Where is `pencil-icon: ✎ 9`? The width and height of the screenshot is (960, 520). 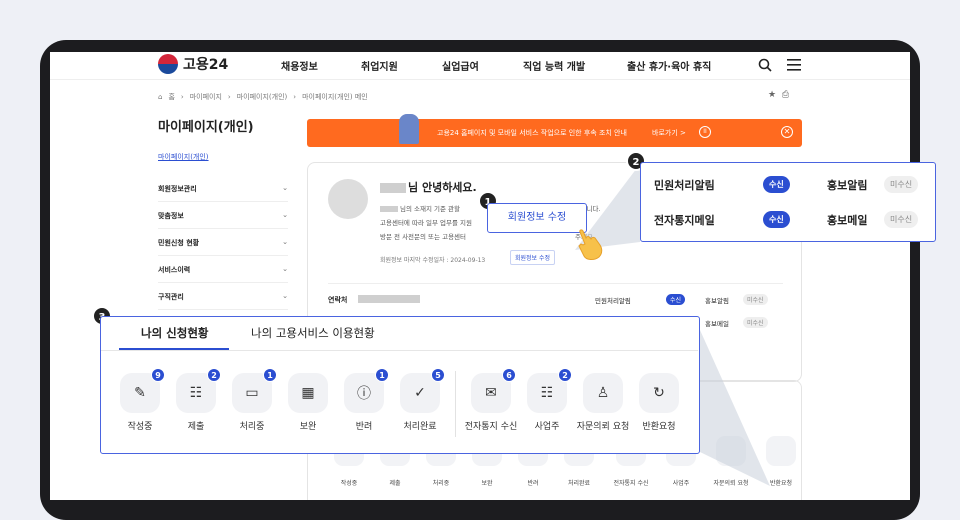 pencil-icon: ✎ 9 is located at coordinates (142, 390).